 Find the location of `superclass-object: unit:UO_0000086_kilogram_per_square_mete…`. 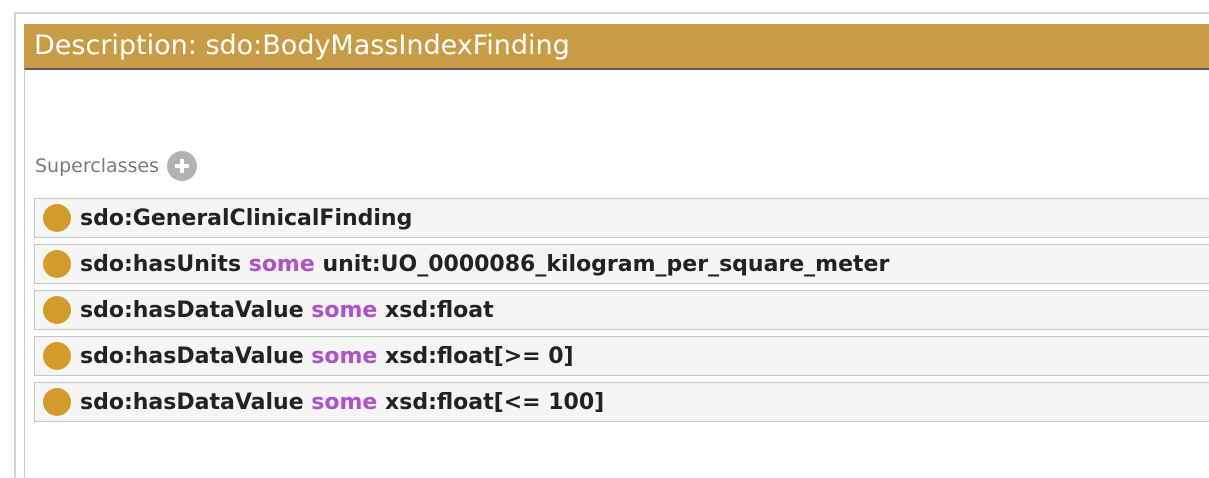

superclass-object: unit:UO_0000086_kilogram_per_square_mete… is located at coordinates (606, 264).